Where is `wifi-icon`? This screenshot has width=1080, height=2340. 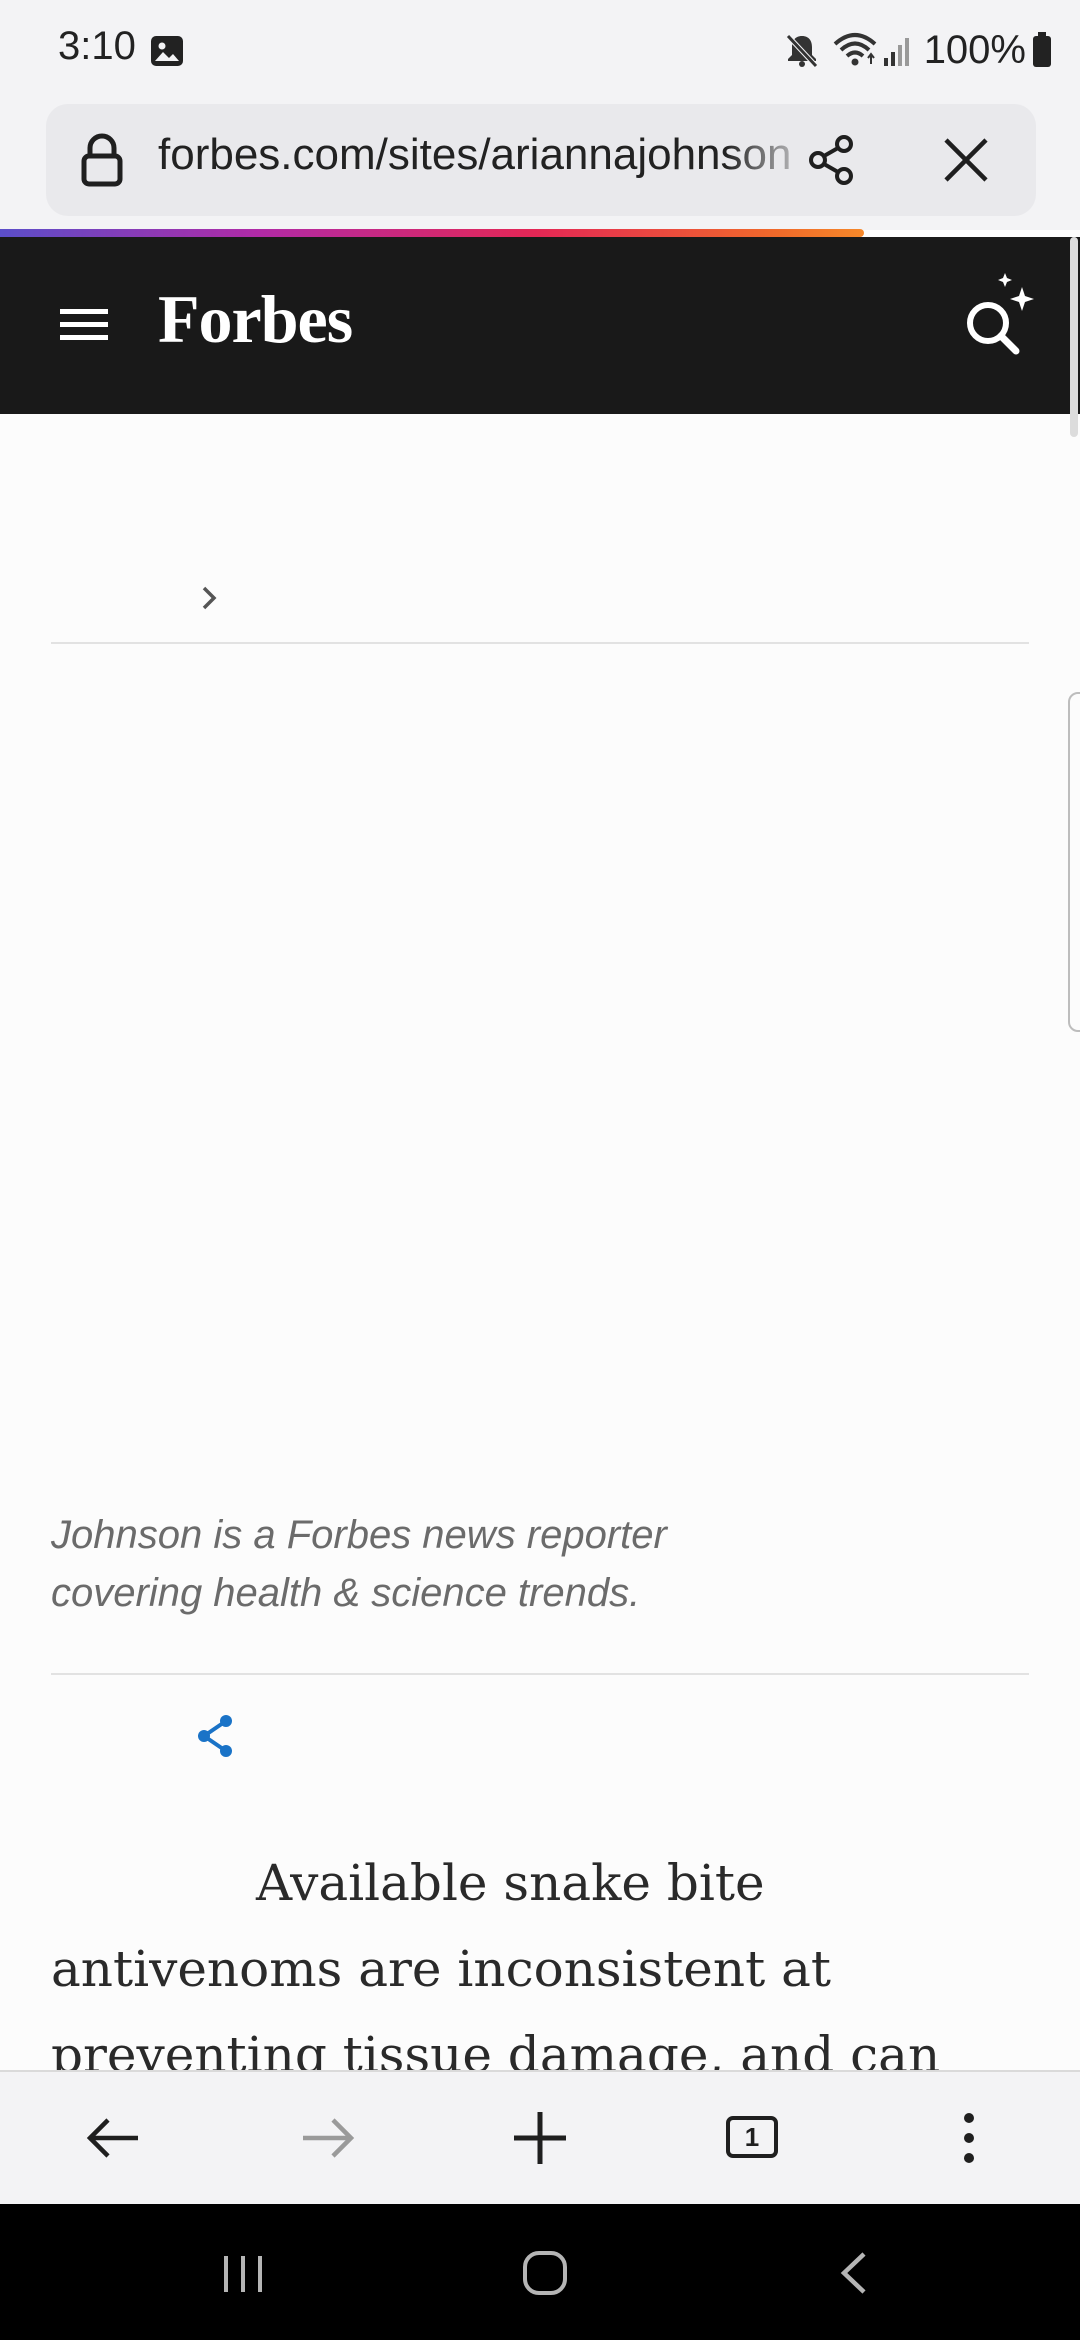 wifi-icon is located at coordinates (855, 50).